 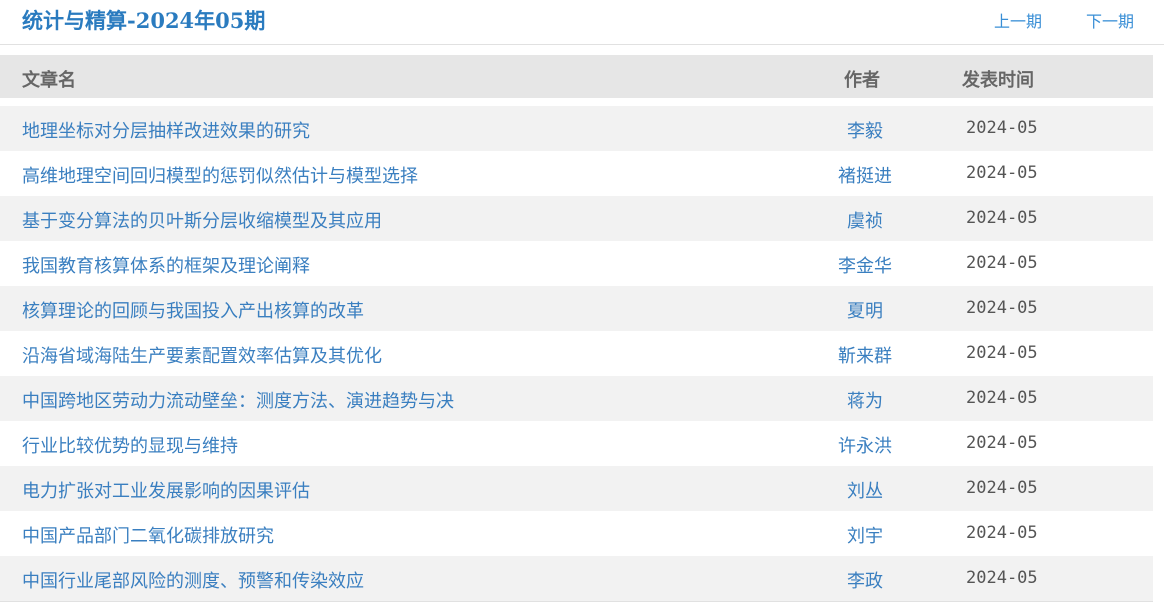 What do you see at coordinates (49, 80) in the screenshot?
I see `column-header-title: 文章名` at bounding box center [49, 80].